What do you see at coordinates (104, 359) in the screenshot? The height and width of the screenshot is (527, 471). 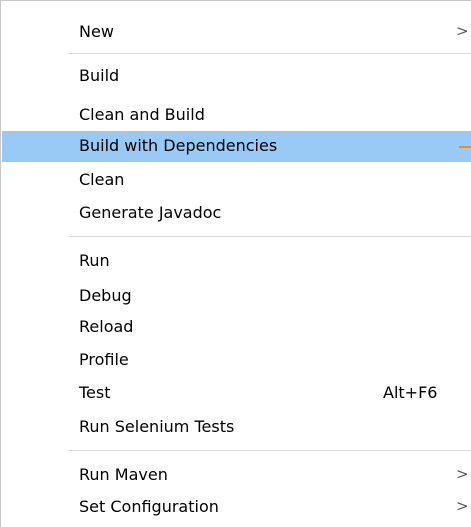 I see `menu-item-label: Profile` at bounding box center [104, 359].